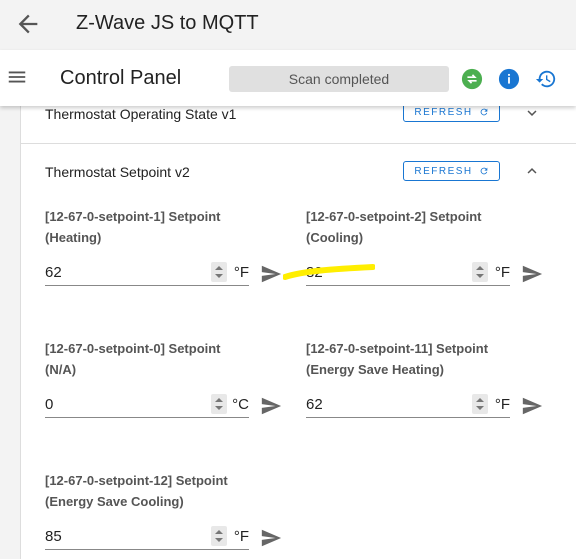  Describe the element at coordinates (147, 273) in the screenshot. I see `setpoint-heating-input: 62 °F` at that location.